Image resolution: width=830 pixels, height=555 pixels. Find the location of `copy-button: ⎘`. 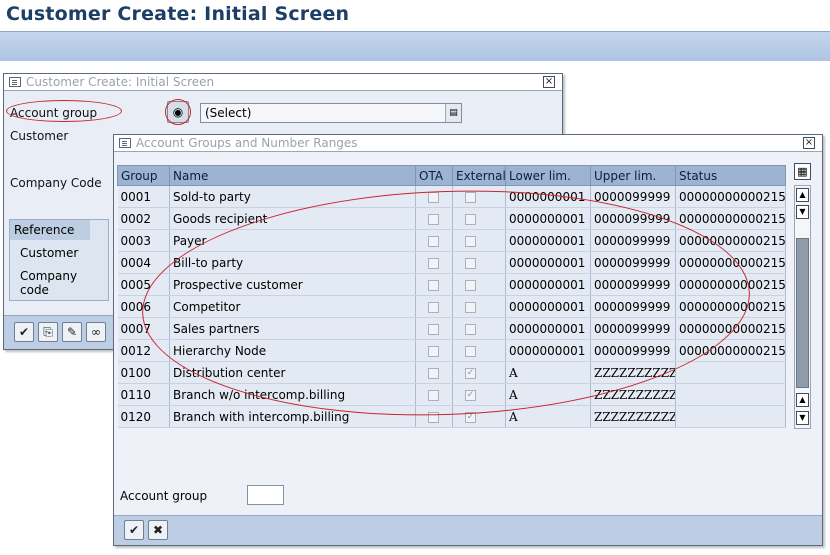

copy-button: ⎘ is located at coordinates (48, 332).